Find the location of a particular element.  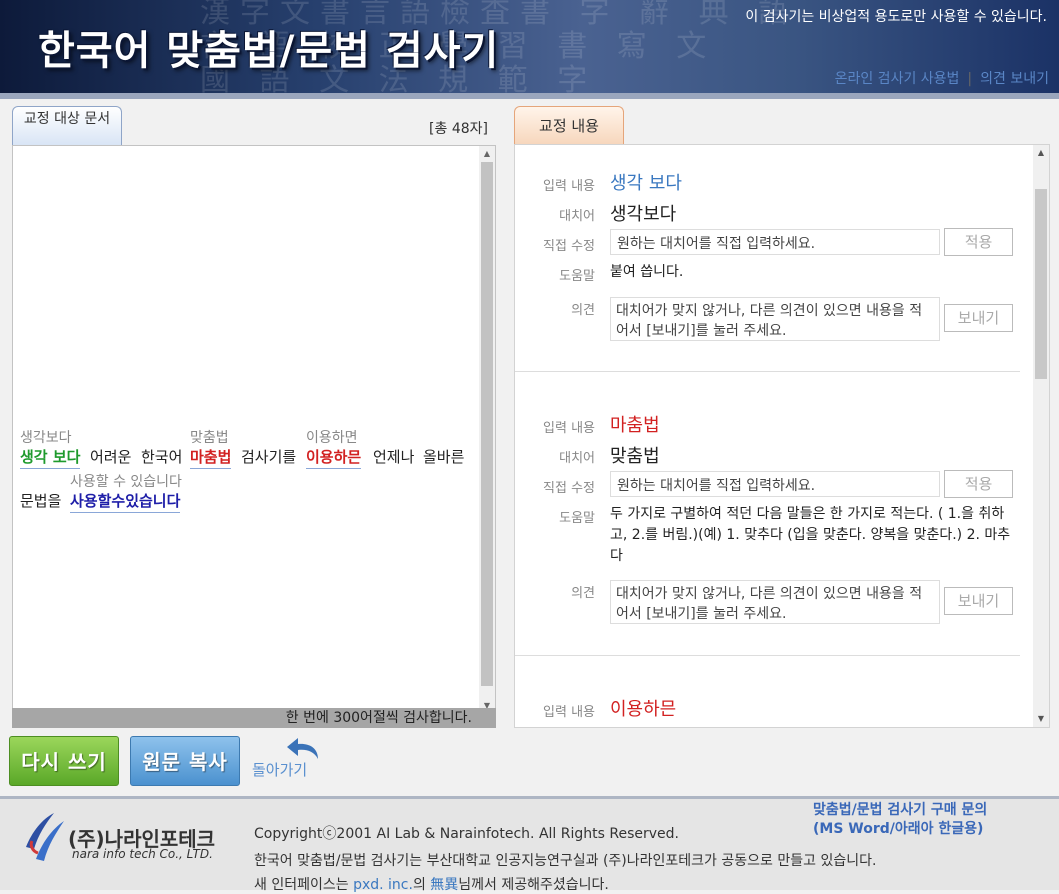

error-token: 이용하믄 is located at coordinates (334, 458).